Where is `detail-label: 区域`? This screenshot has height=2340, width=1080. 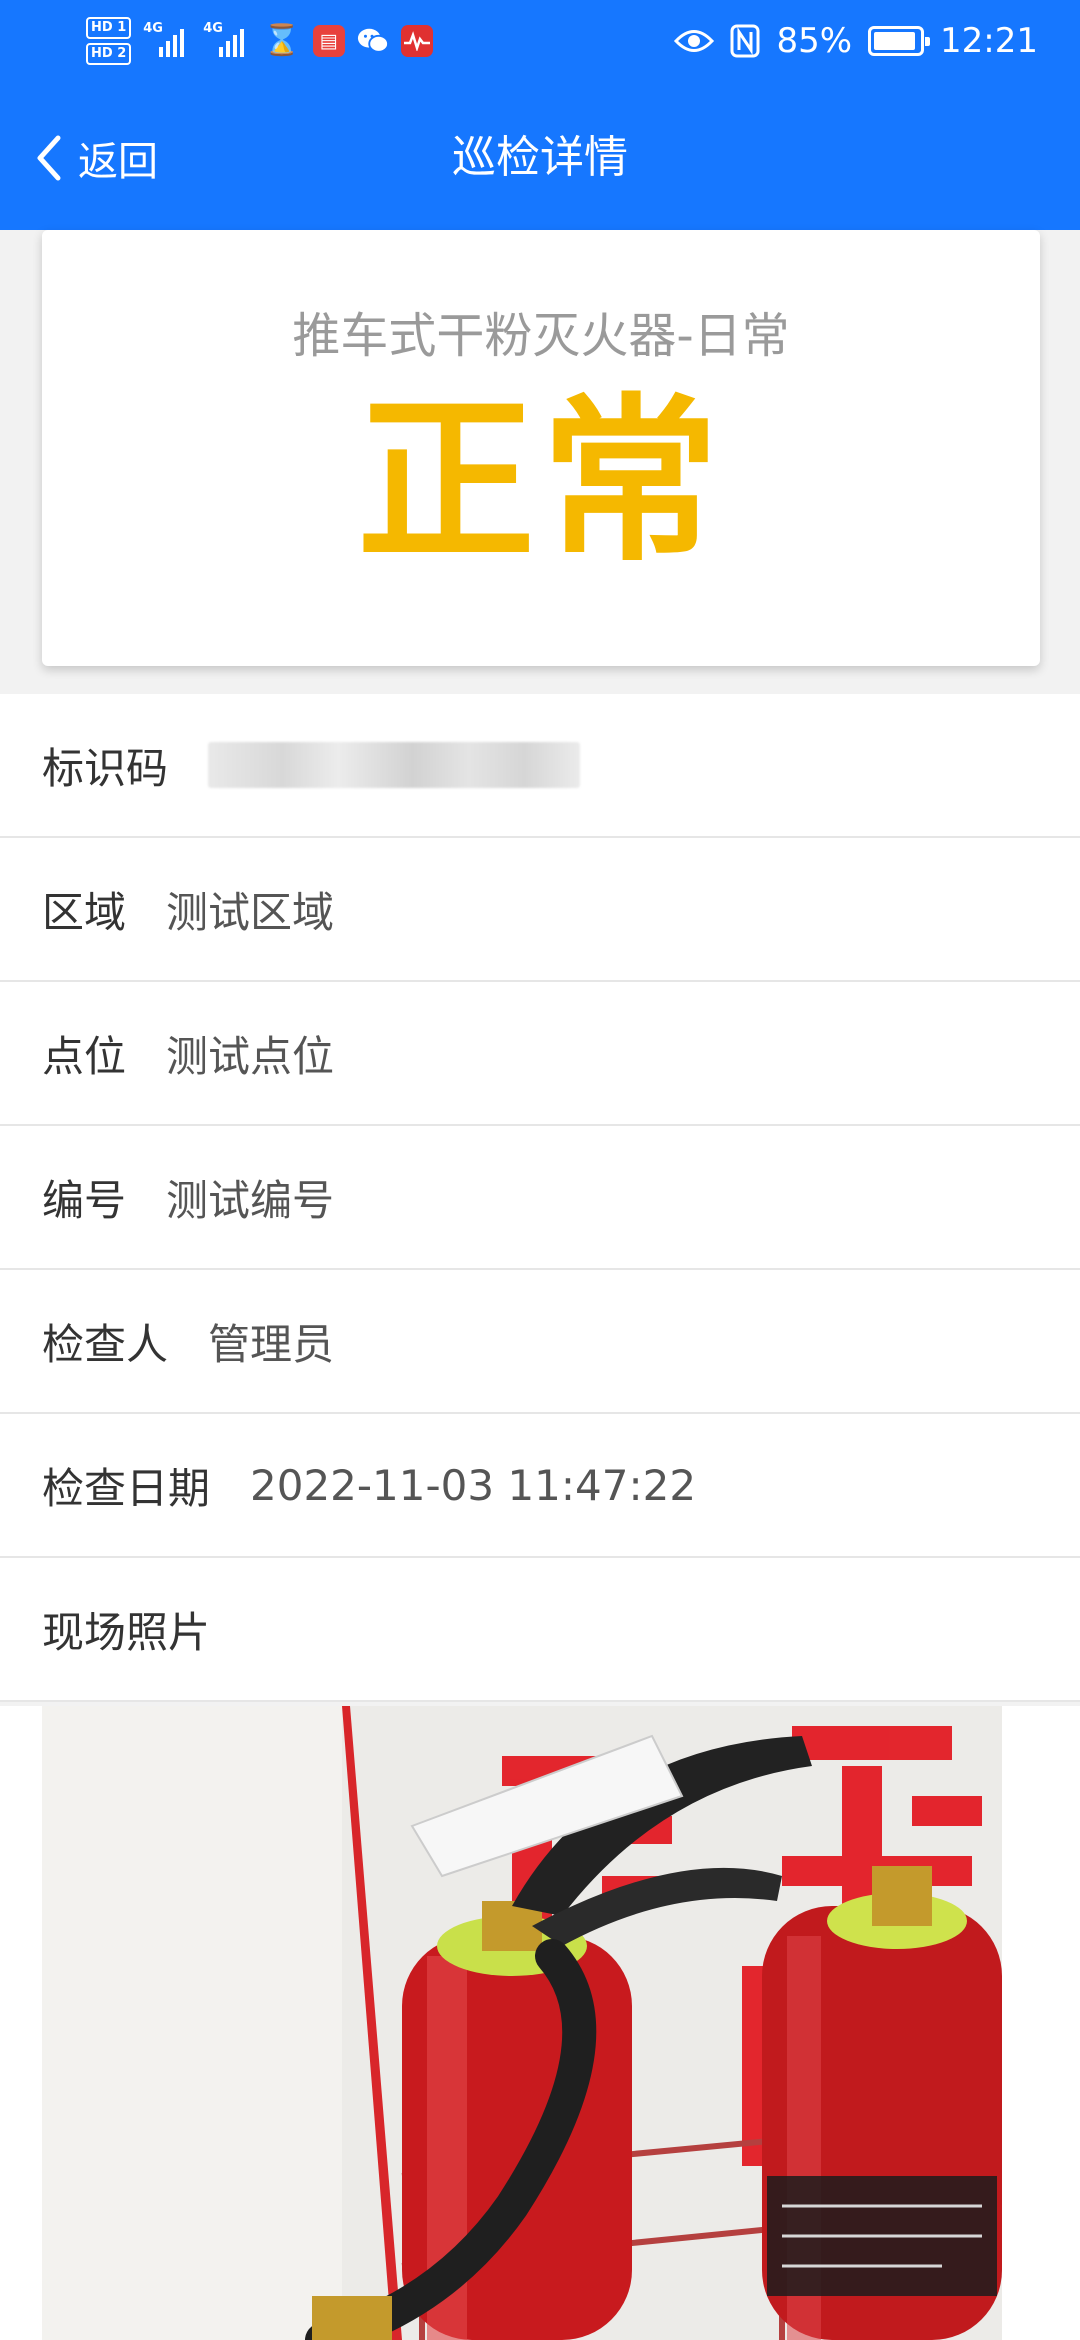 detail-label: 区域 is located at coordinates (84, 912).